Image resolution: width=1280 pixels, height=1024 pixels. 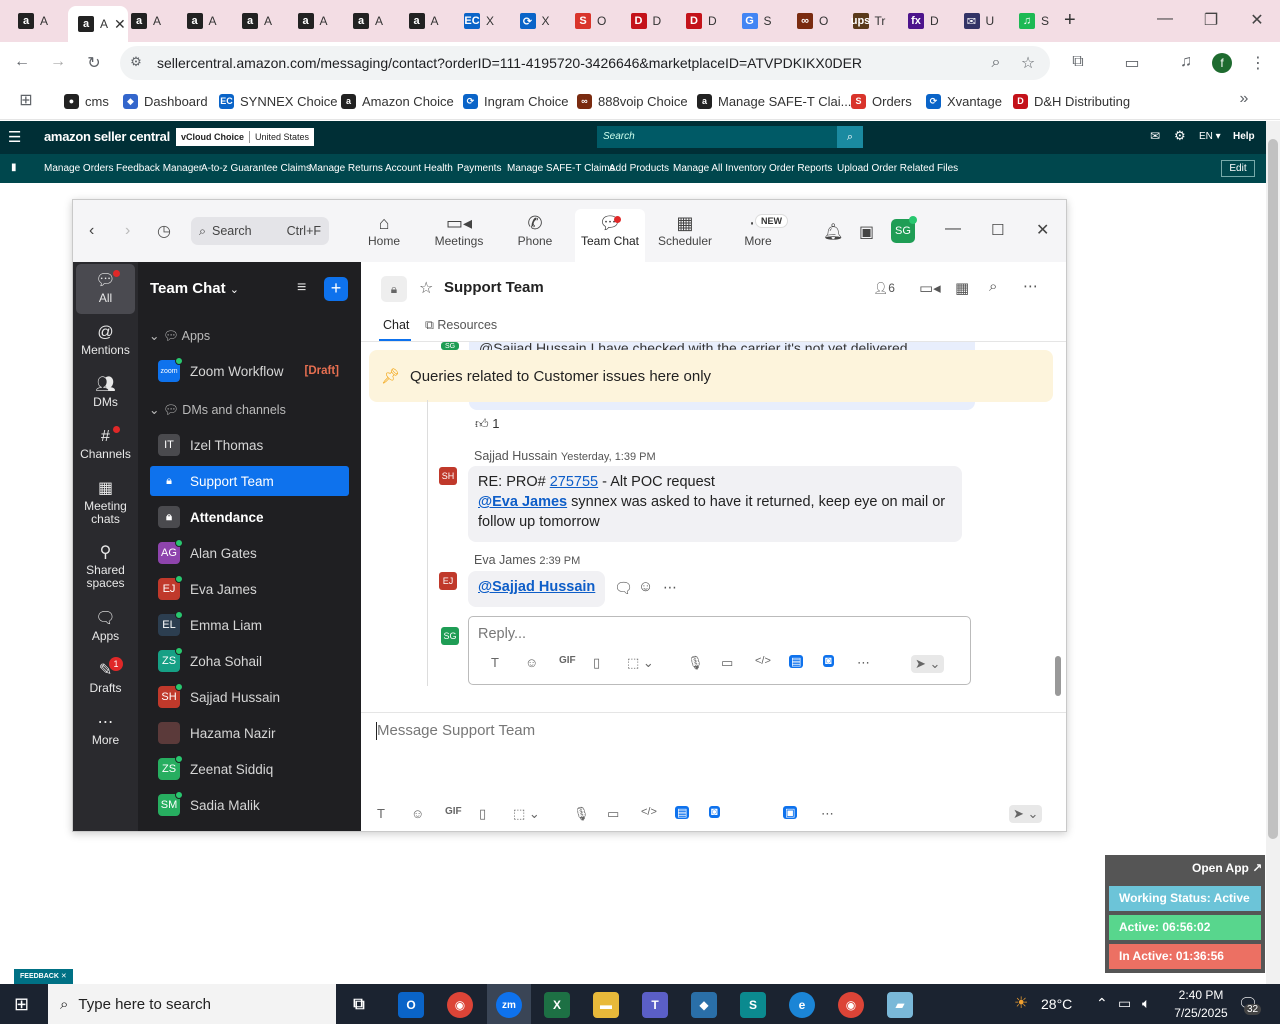 What do you see at coordinates (1026, 814) in the screenshot?
I see `compose-send-icon: ➤ ⌄` at bounding box center [1026, 814].